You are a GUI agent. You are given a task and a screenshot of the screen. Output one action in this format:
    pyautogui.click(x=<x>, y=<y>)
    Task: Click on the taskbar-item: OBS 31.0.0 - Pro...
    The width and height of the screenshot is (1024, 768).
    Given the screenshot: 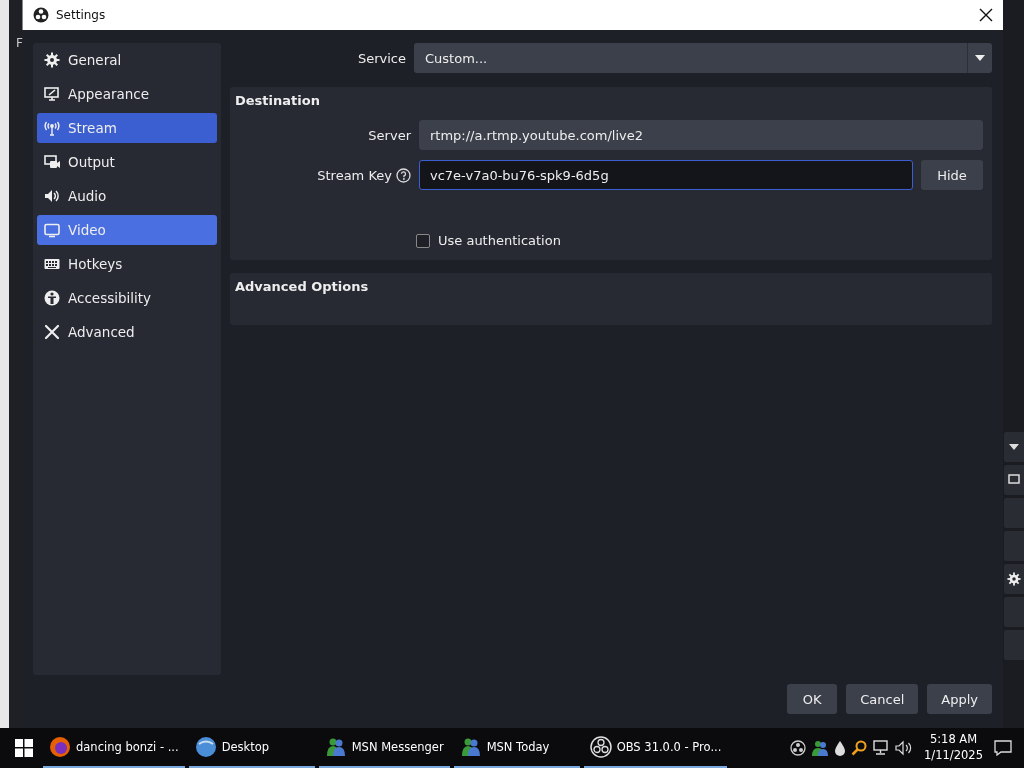 What is the action you would take?
    pyautogui.click(x=655, y=748)
    